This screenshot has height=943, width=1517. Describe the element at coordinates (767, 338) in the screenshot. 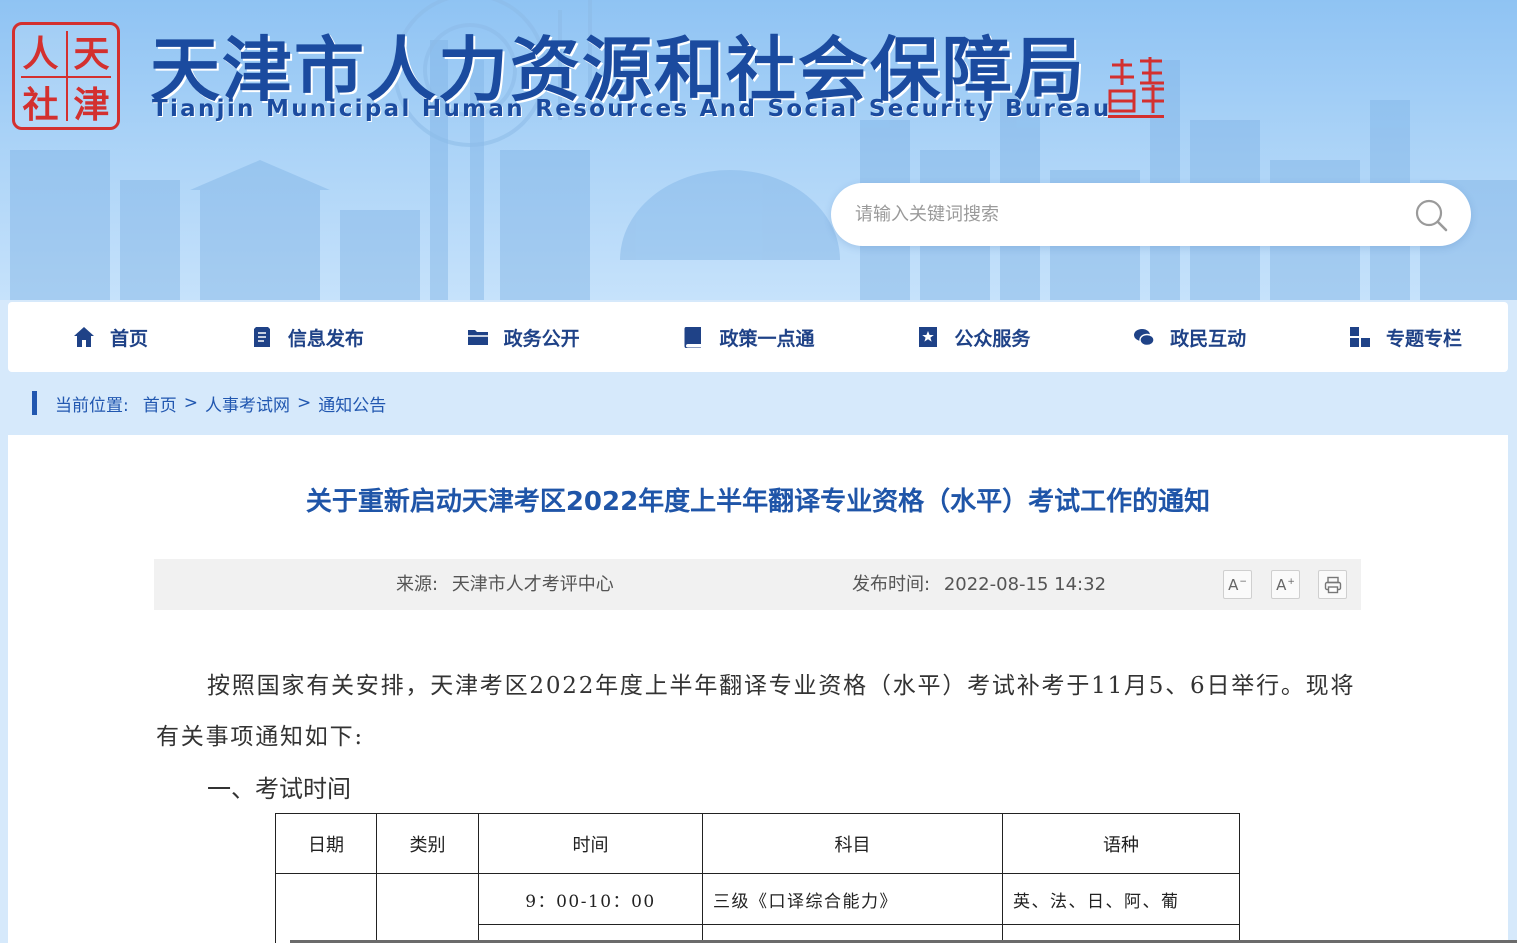

I see `nav-item-label: 政策一点通` at that location.